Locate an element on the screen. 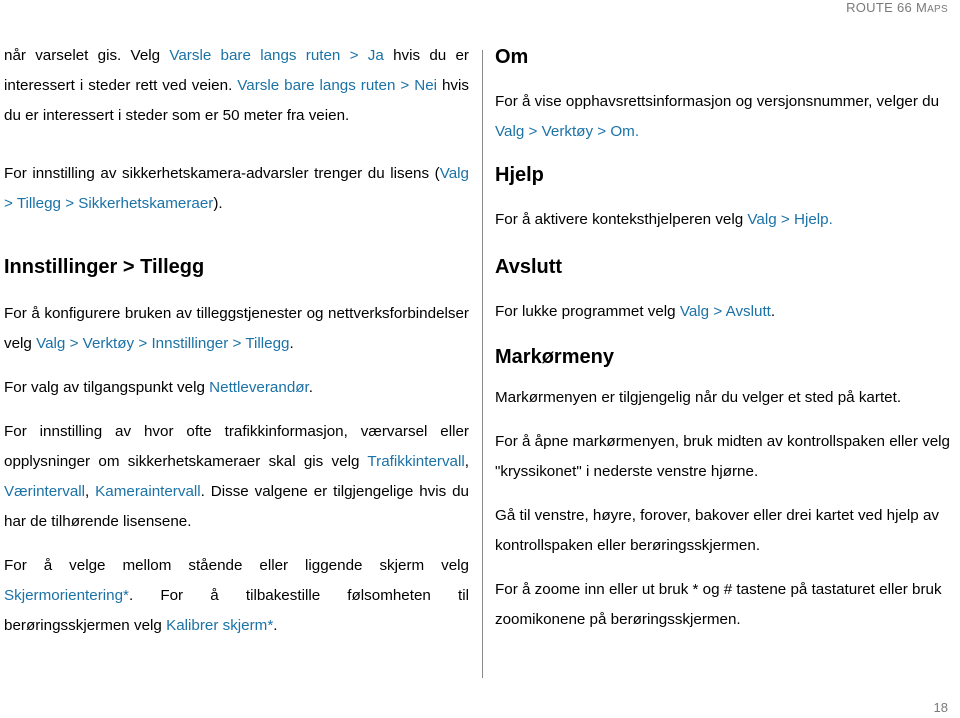  menu-path-link: Trafikkintervall is located at coordinates (415, 461).